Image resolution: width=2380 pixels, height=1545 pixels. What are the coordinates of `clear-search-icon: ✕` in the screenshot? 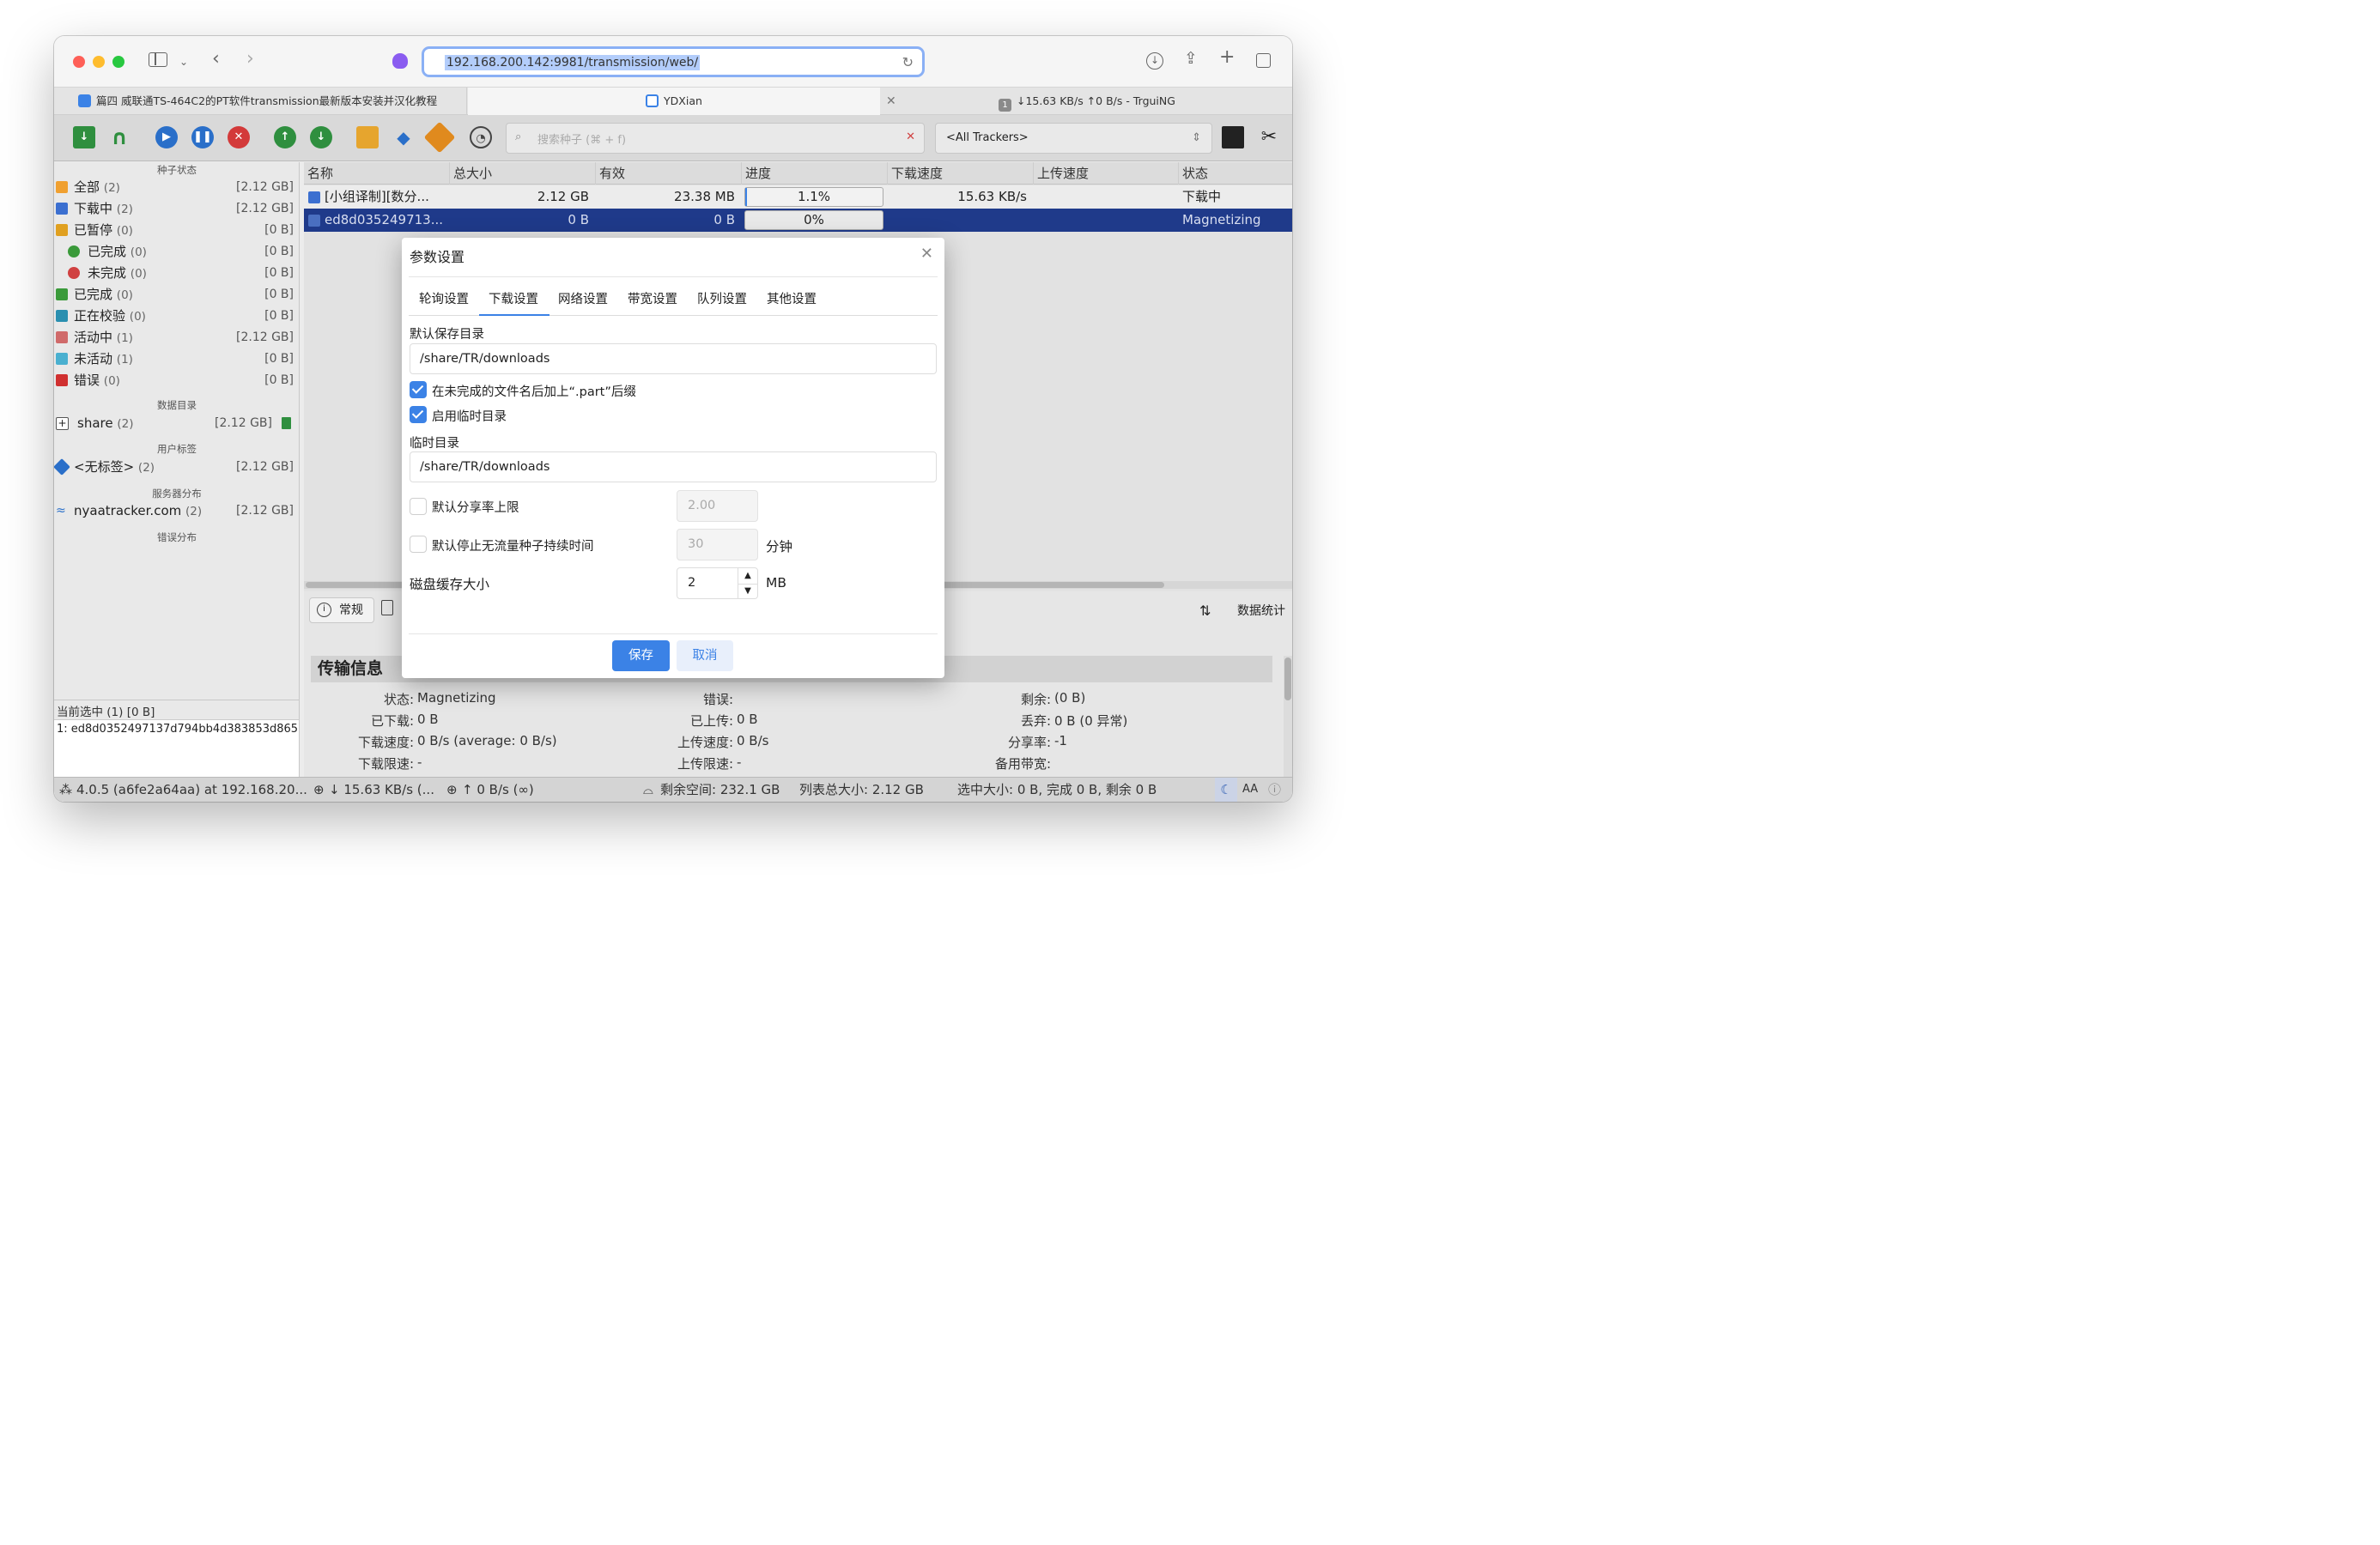 It's located at (910, 136).